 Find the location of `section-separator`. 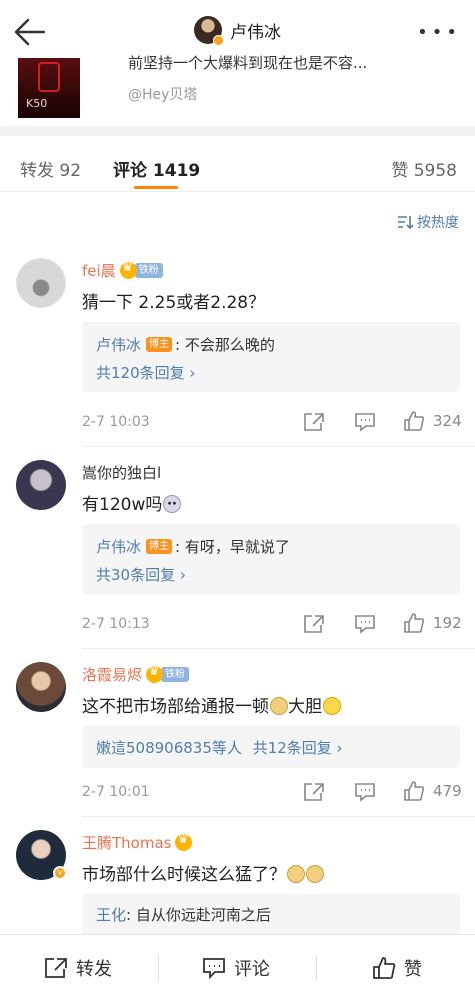

section-separator is located at coordinates (237, 131).